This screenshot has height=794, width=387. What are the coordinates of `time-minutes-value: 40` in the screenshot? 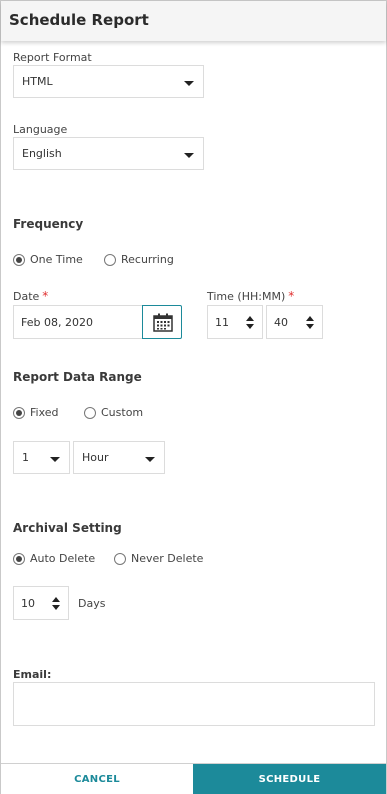 It's located at (281, 322).